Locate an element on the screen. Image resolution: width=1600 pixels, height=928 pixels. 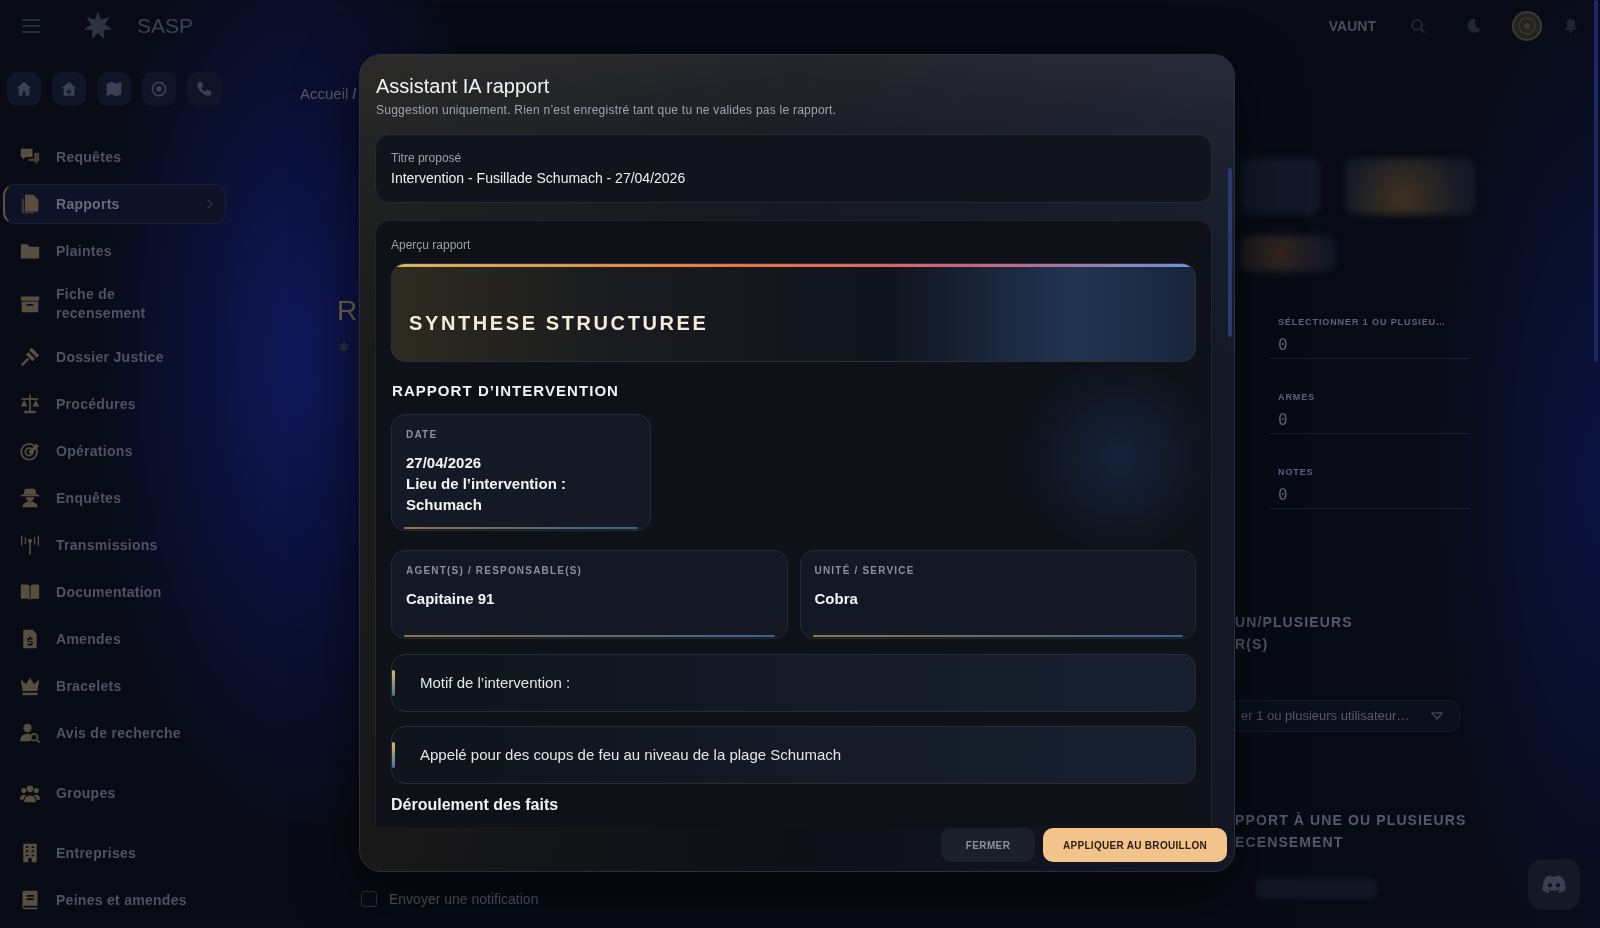
people-icon is located at coordinates (30, 793).